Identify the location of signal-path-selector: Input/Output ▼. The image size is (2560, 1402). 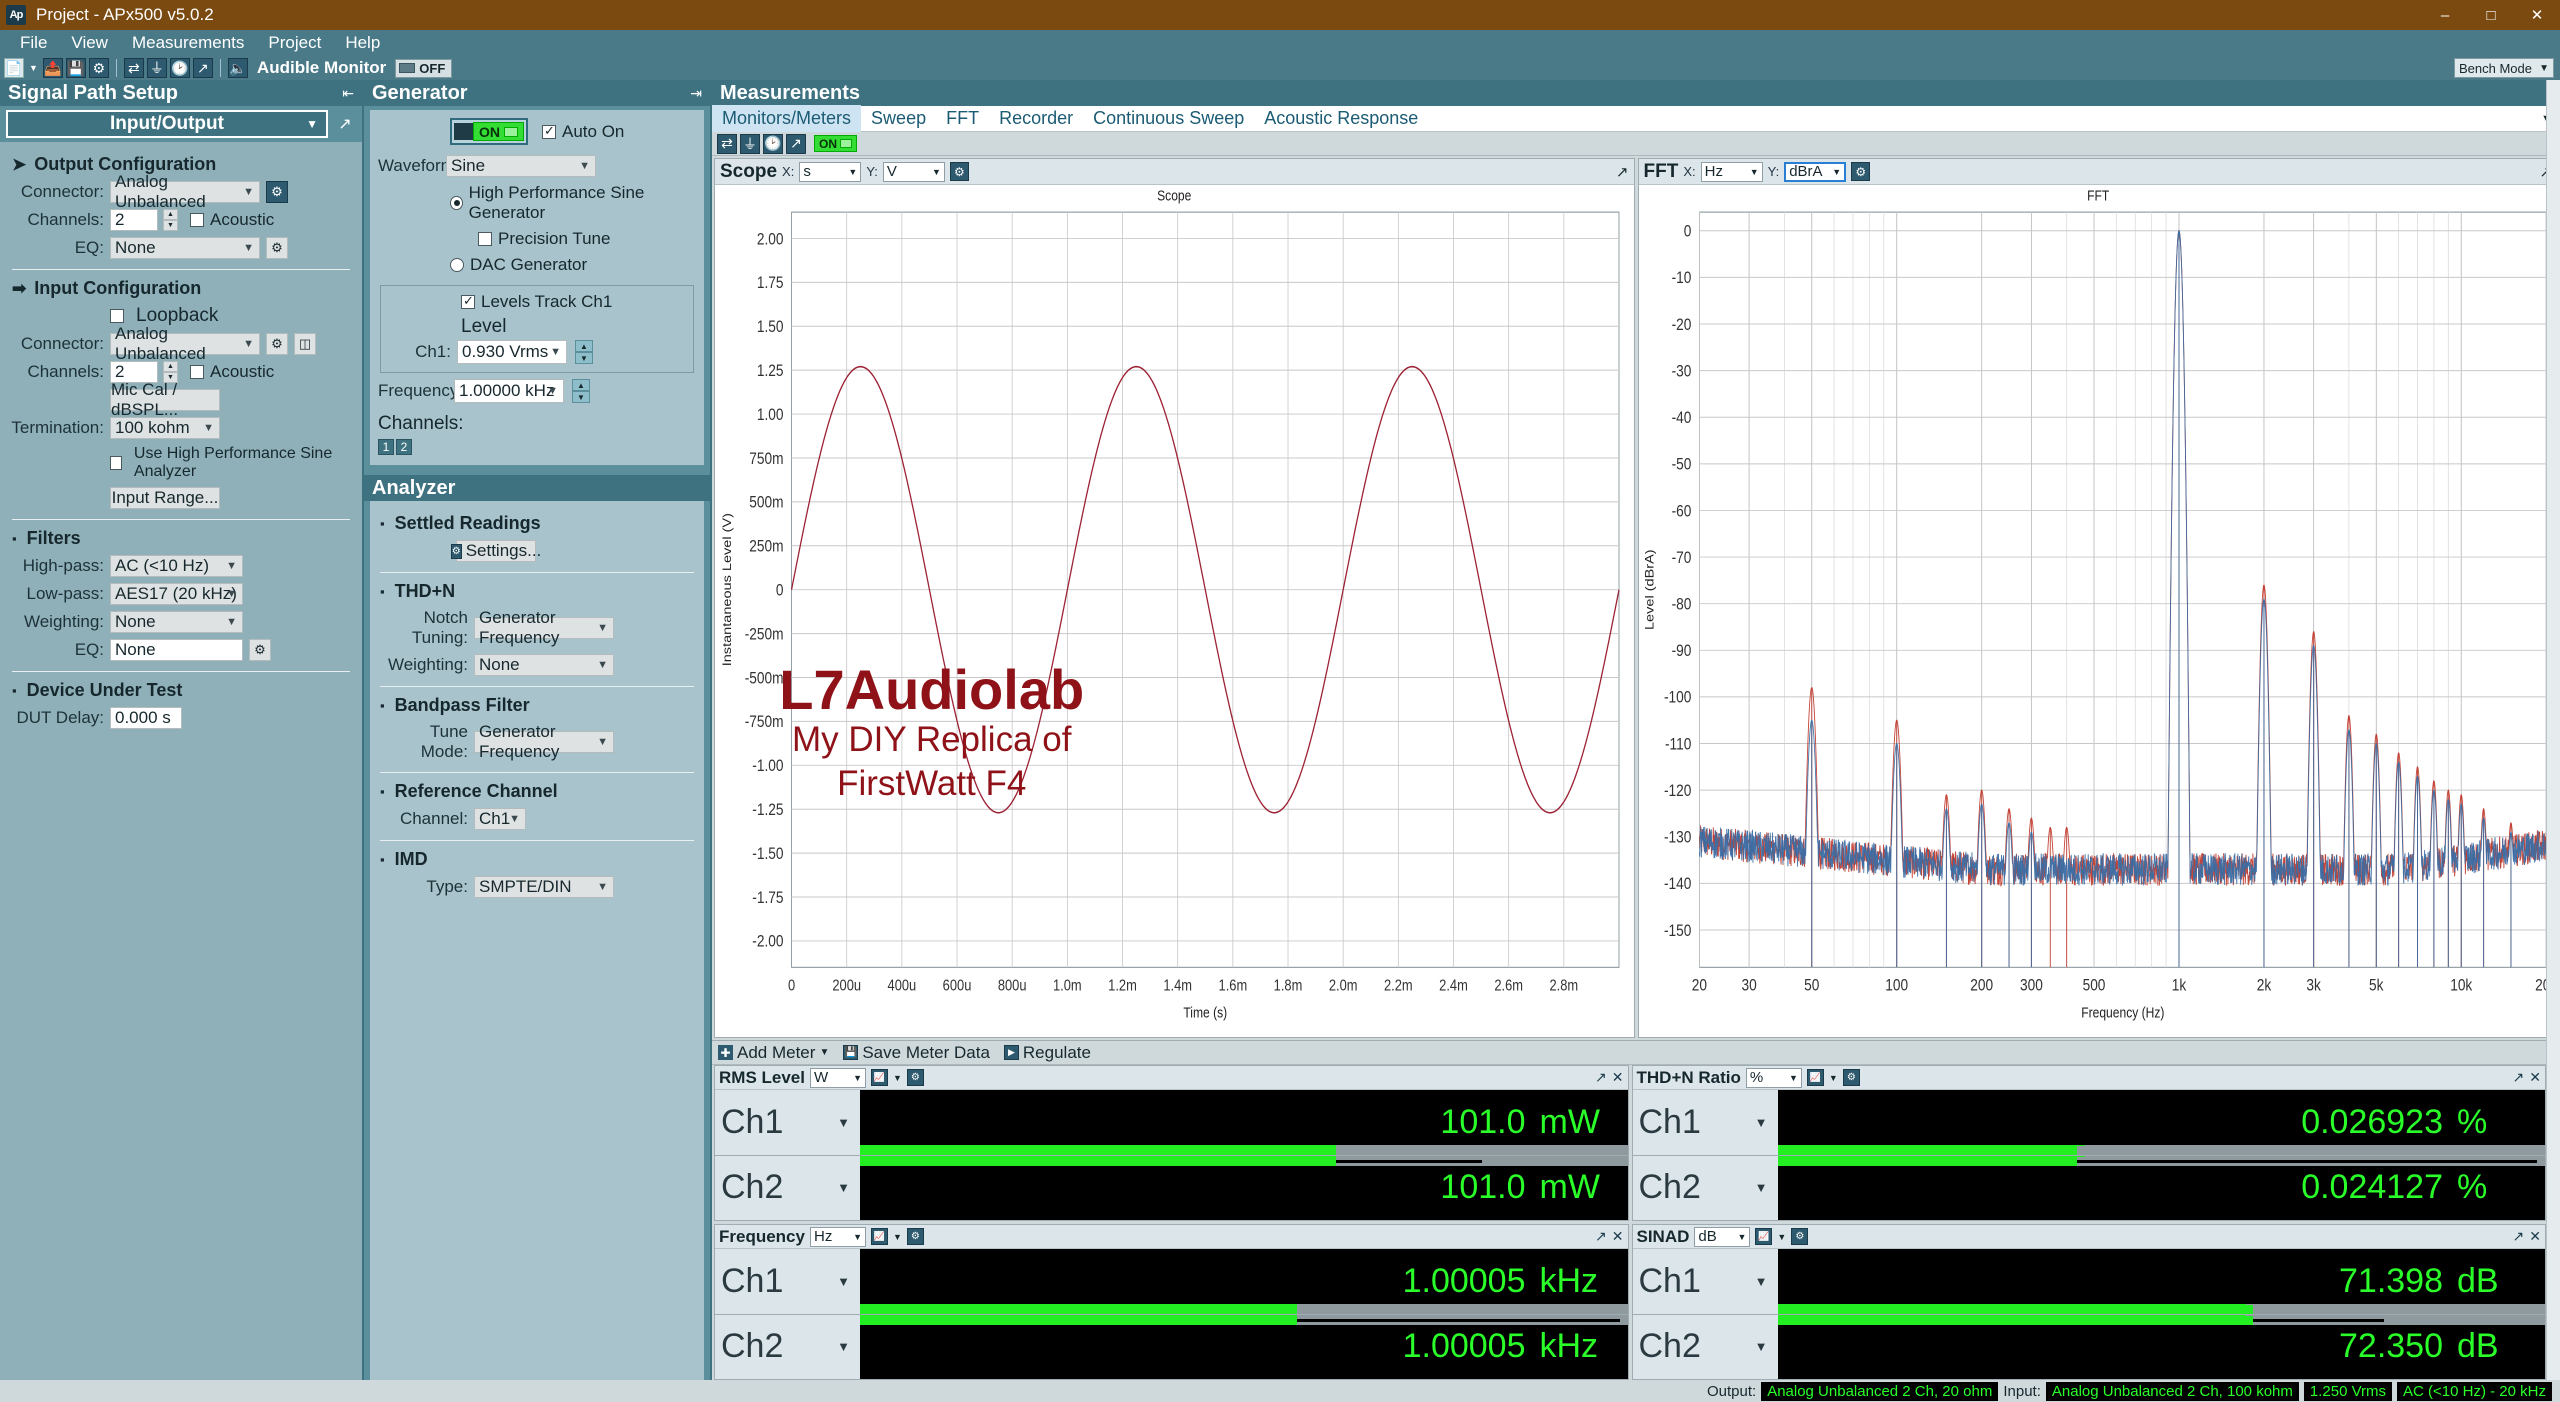
(167, 124).